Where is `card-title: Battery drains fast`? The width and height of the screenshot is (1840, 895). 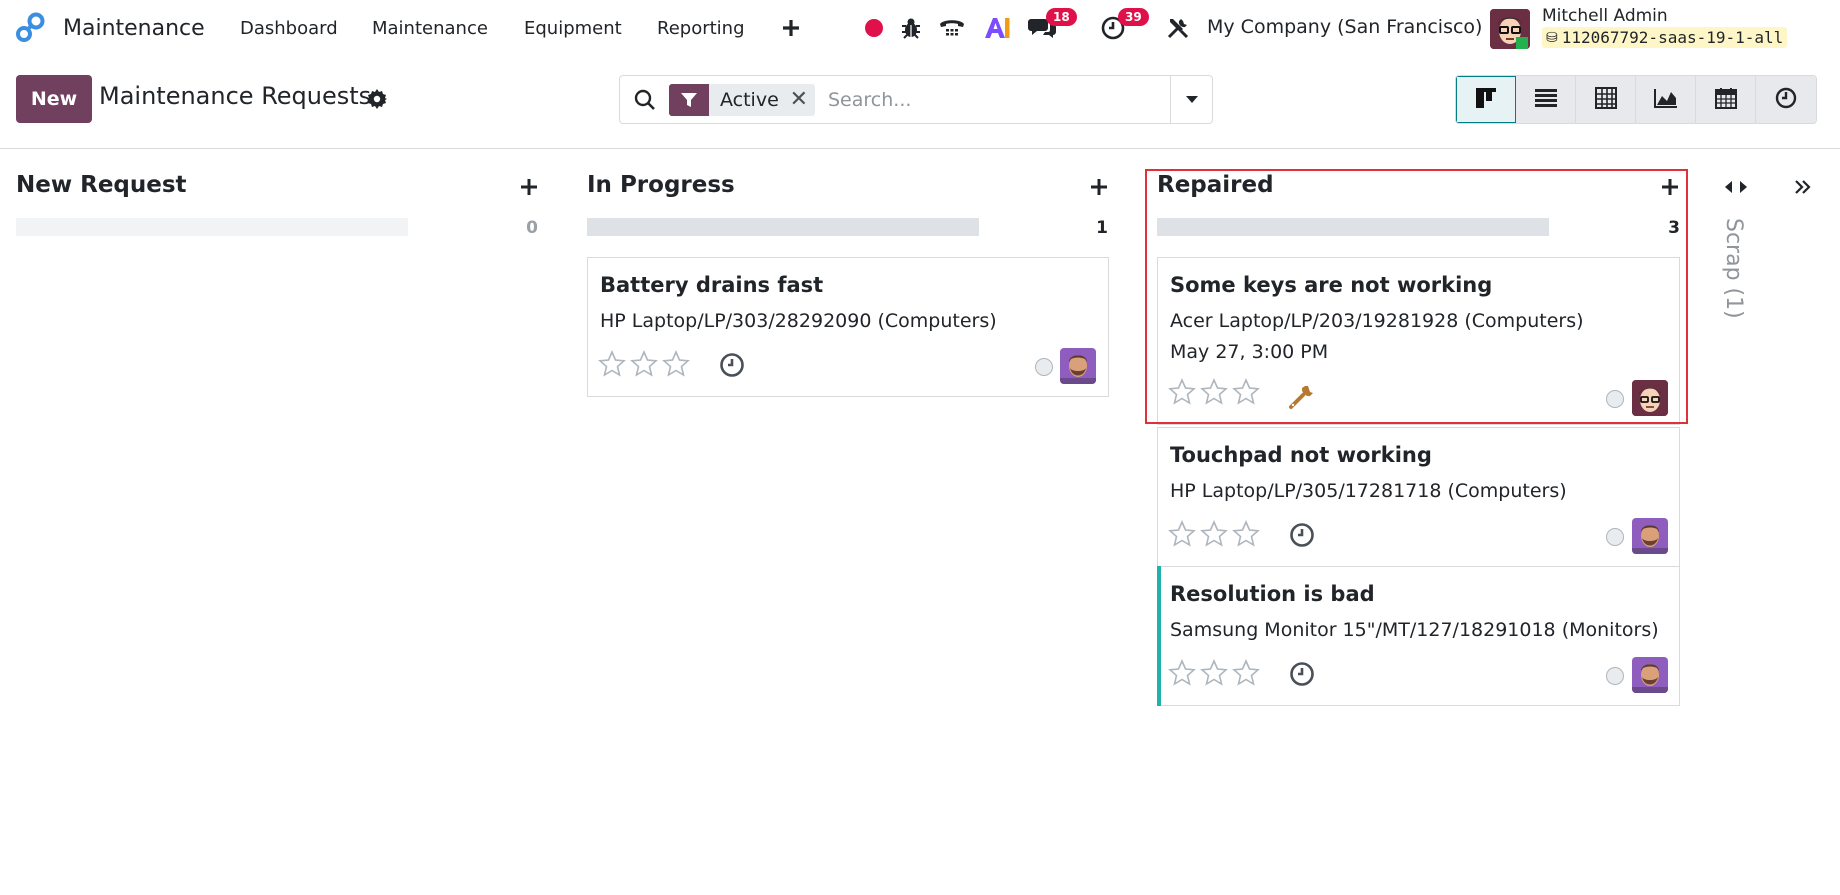 card-title: Battery drains fast is located at coordinates (712, 285).